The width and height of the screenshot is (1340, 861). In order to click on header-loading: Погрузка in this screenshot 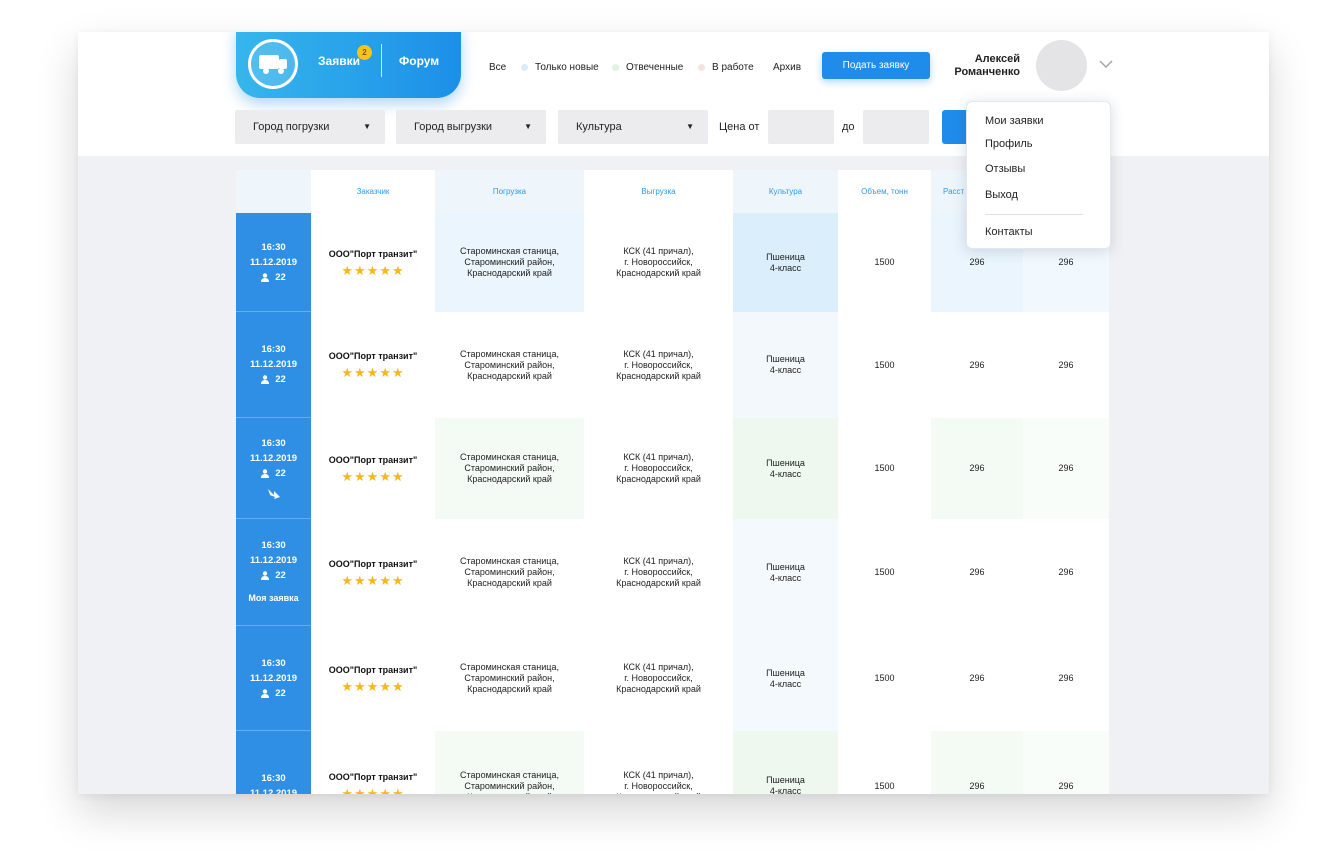, I will do `click(509, 191)`.